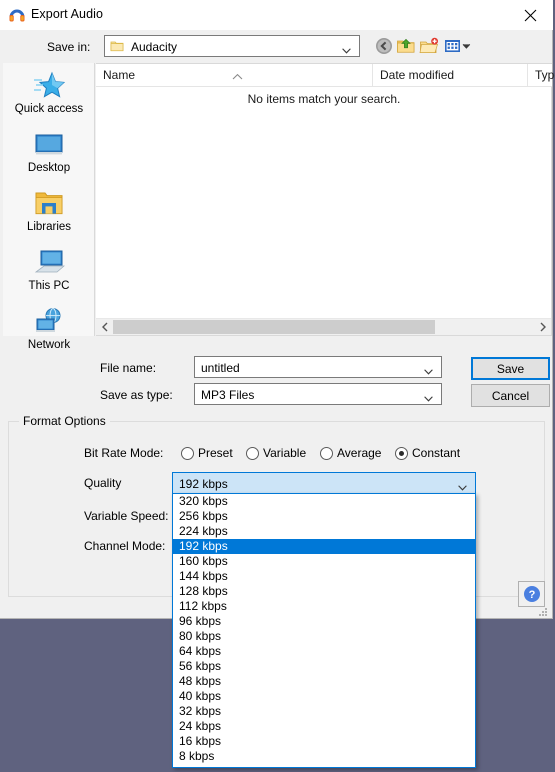 This screenshot has height=772, width=555. Describe the element at coordinates (318, 367) in the screenshot. I see `file-name-input: untitled` at that location.